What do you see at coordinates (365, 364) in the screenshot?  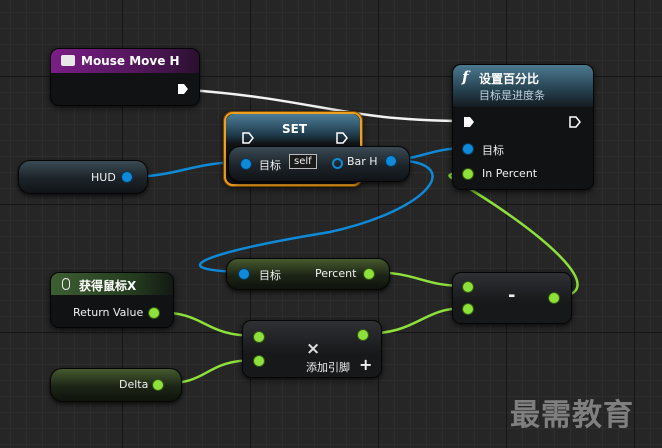 I see `add-pin-icon: +` at bounding box center [365, 364].